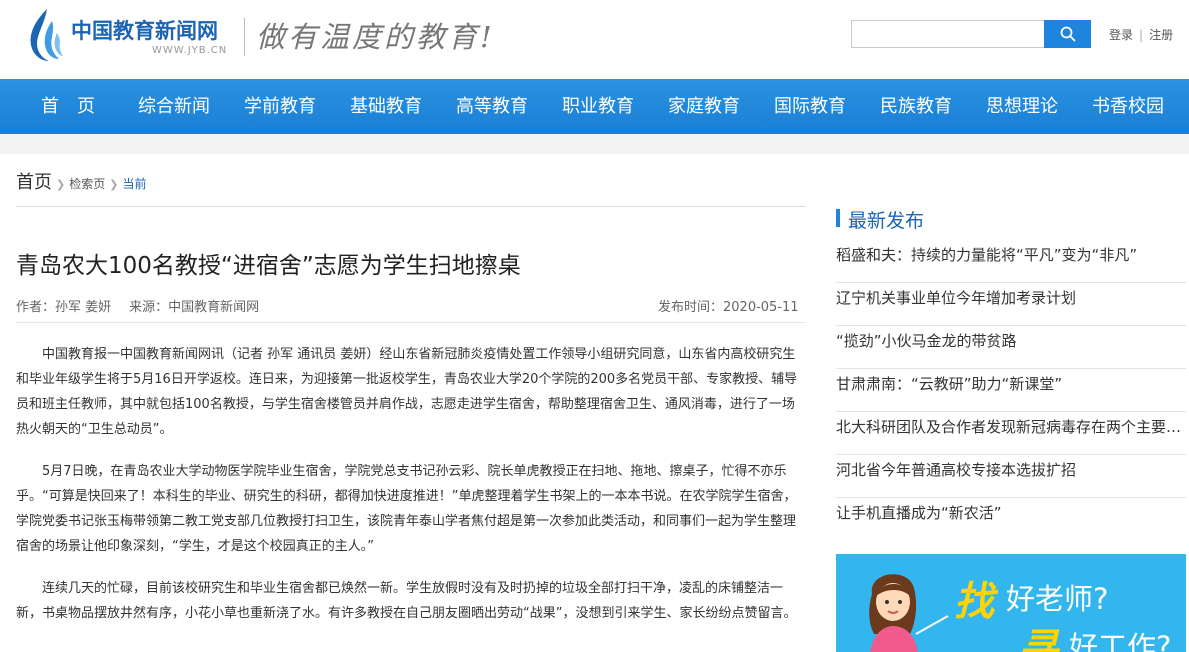  I want to click on search-icon, so click(1067, 34).